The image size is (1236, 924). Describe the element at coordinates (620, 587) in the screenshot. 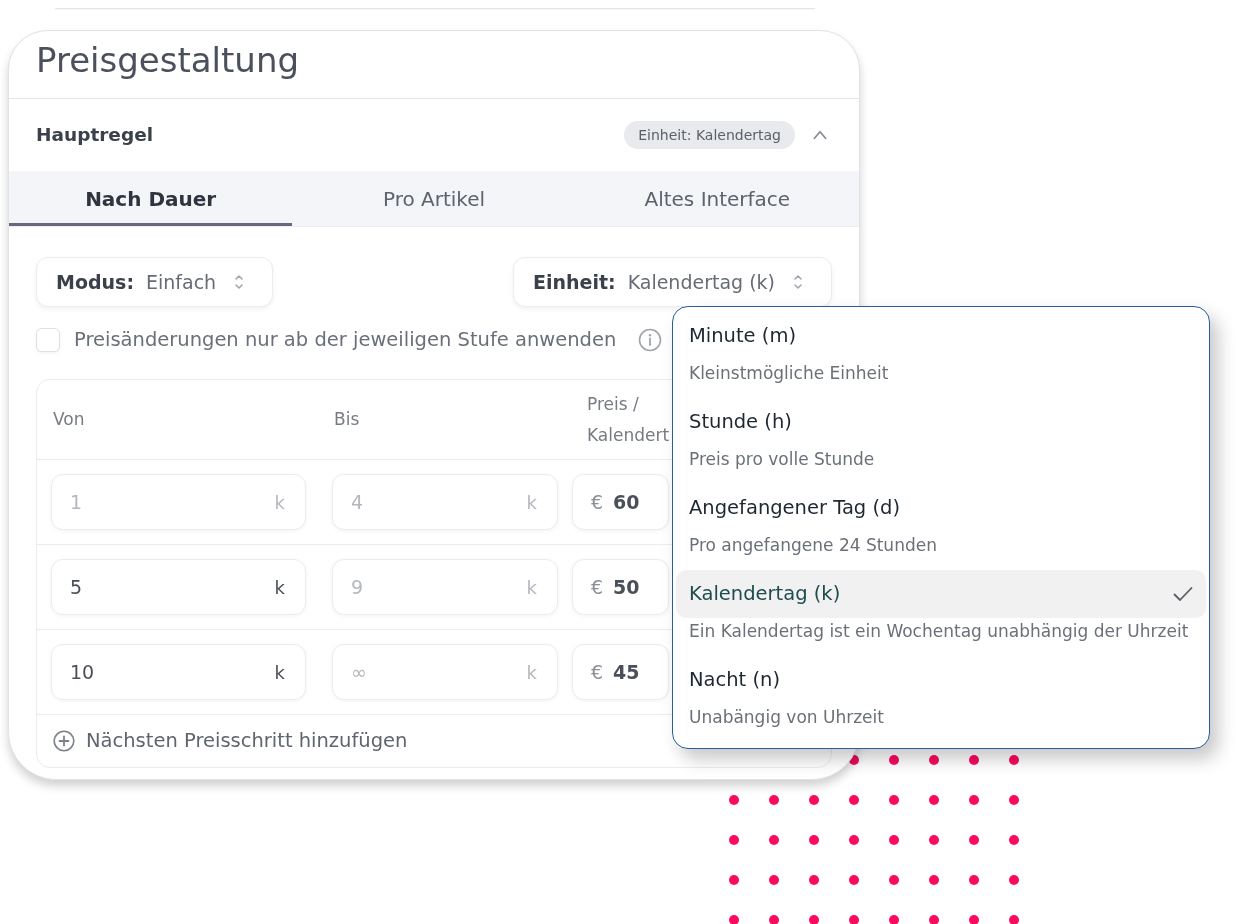

I see `price-field: € 50` at that location.